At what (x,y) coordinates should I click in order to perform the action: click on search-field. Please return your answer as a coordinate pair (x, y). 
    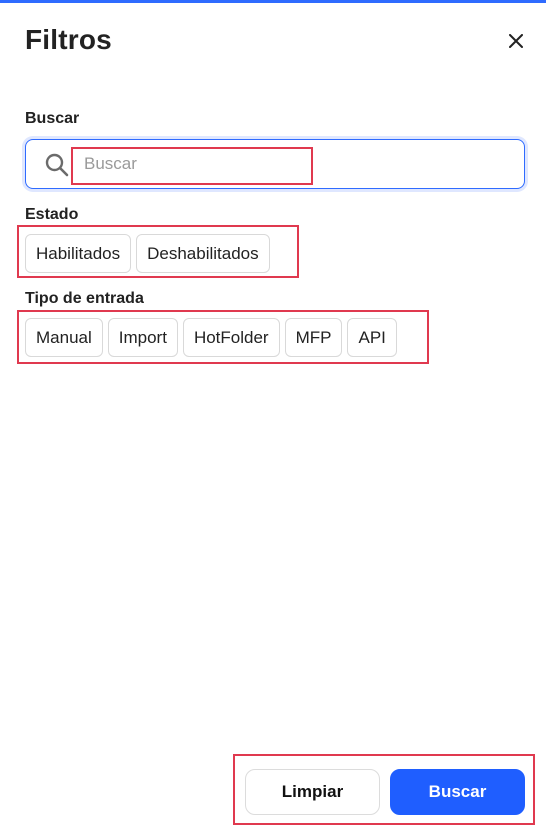
    Looking at the image, I should click on (275, 164).